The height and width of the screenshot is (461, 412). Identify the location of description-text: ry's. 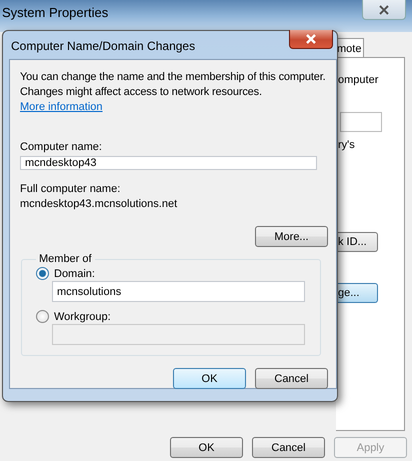
(346, 145).